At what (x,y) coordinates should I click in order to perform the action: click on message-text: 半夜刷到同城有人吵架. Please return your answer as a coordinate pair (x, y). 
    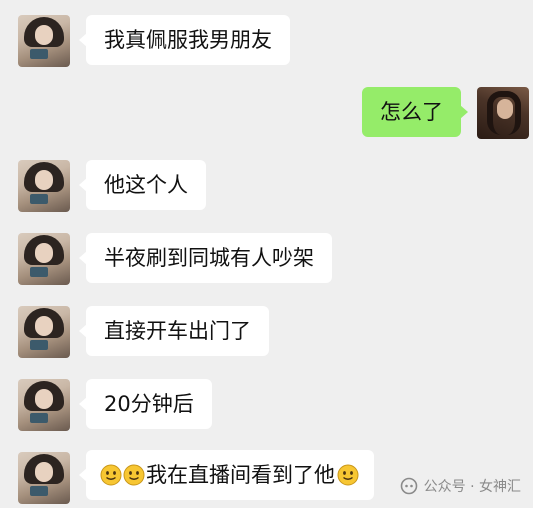
    Looking at the image, I should click on (209, 258).